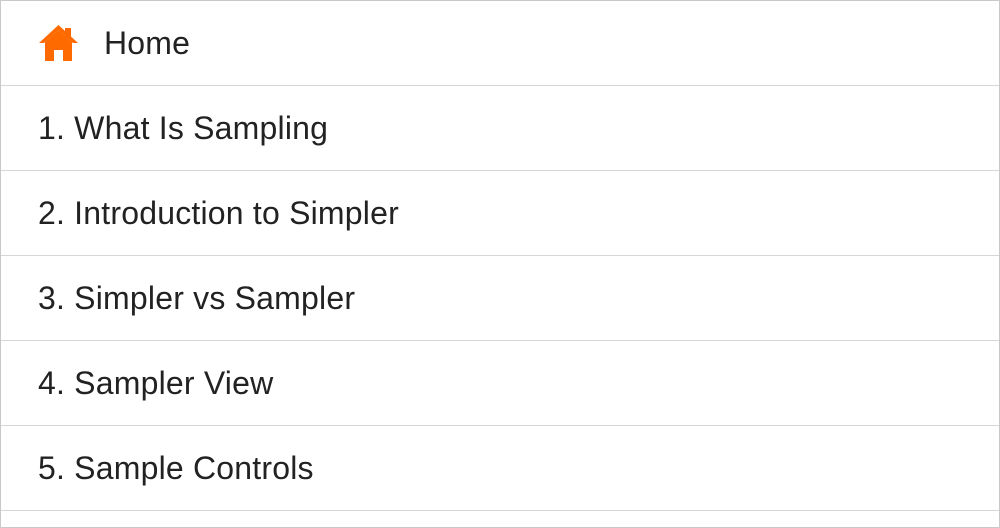  What do you see at coordinates (183, 127) in the screenshot?
I see `menu-item-label: 1. What Is Sampling` at bounding box center [183, 127].